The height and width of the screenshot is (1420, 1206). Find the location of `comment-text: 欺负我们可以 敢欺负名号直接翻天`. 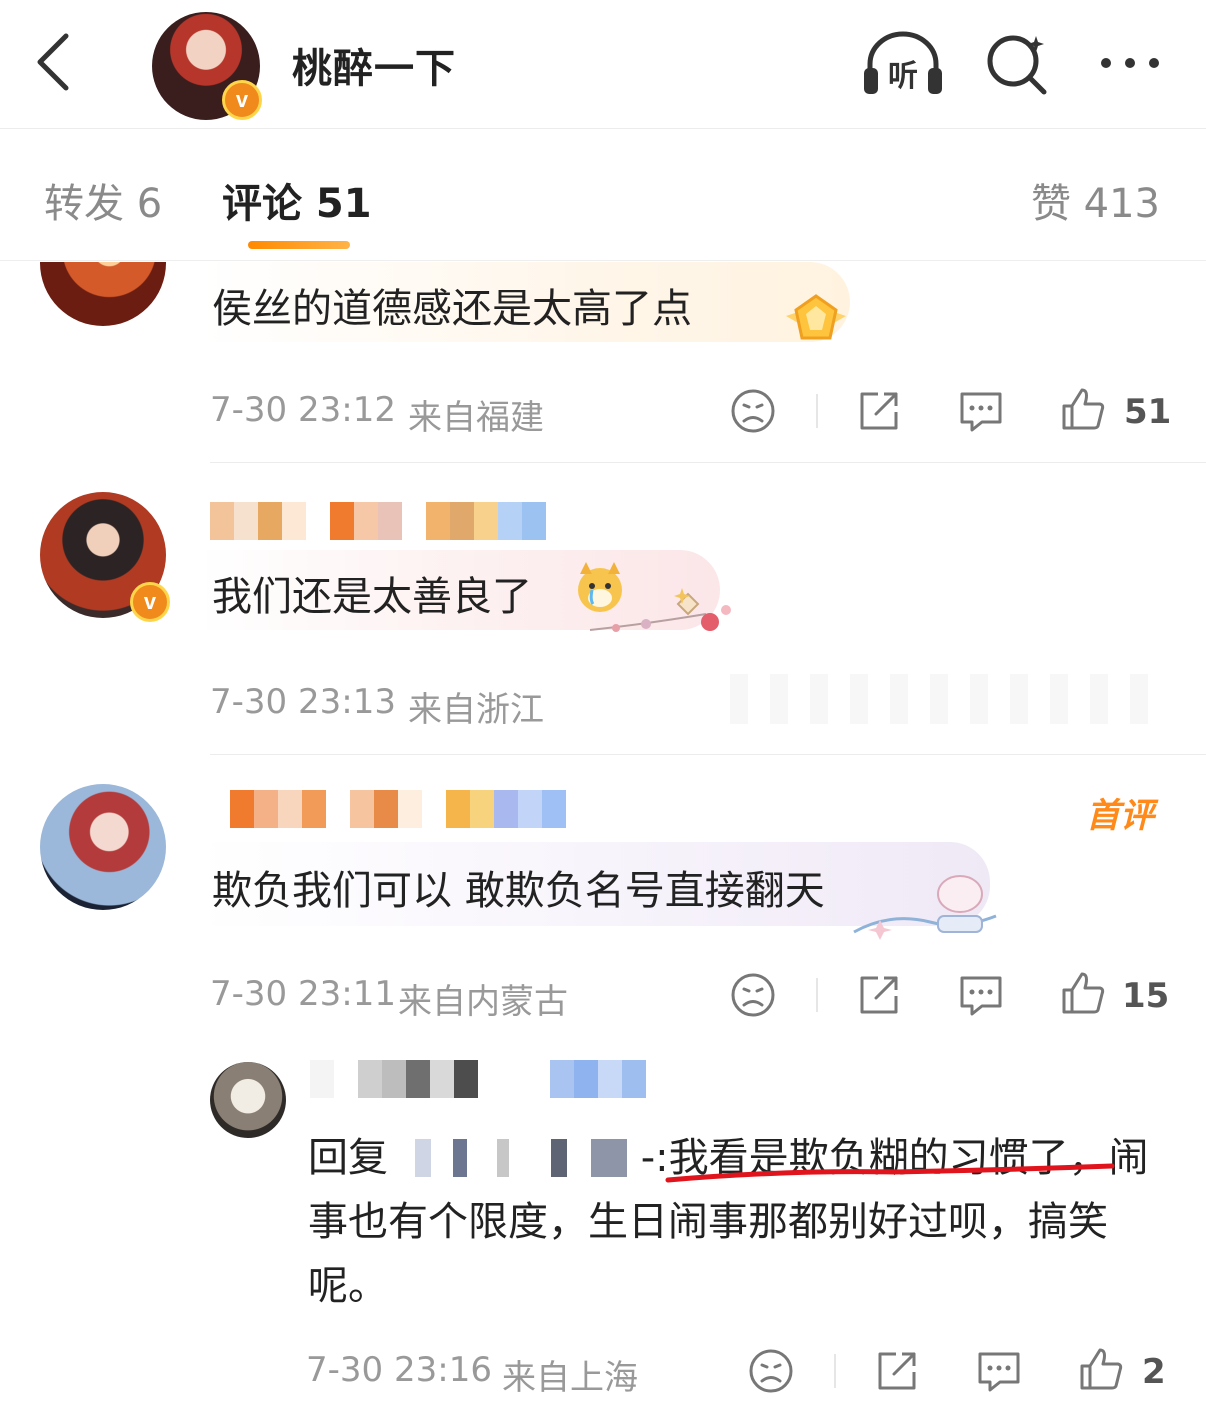

comment-text: 欺负我们可以 敢欺负名号直接翻天 is located at coordinates (518, 891).